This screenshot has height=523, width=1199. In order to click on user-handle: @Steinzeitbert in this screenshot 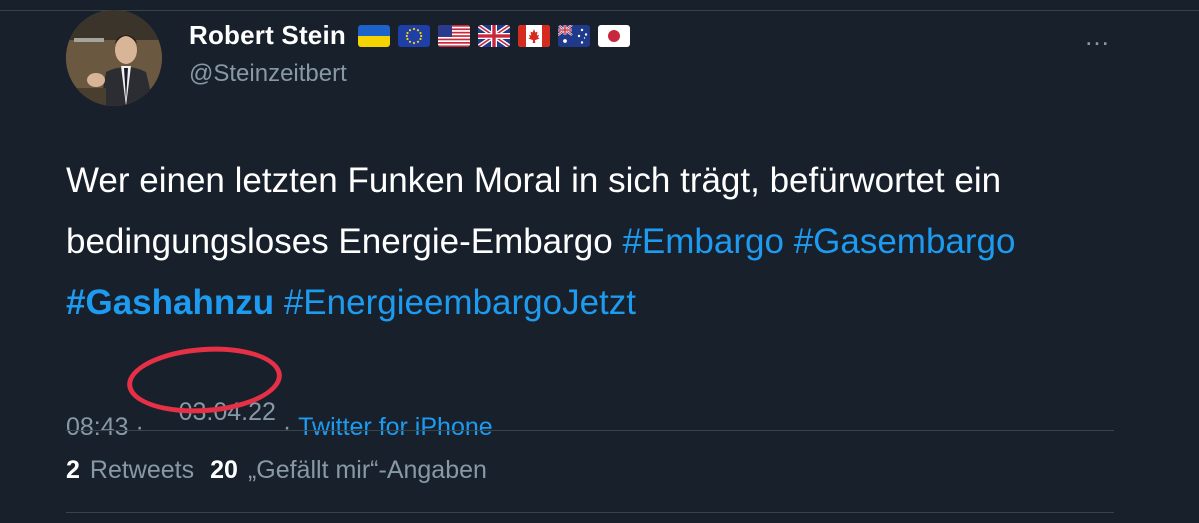, I will do `click(268, 74)`.